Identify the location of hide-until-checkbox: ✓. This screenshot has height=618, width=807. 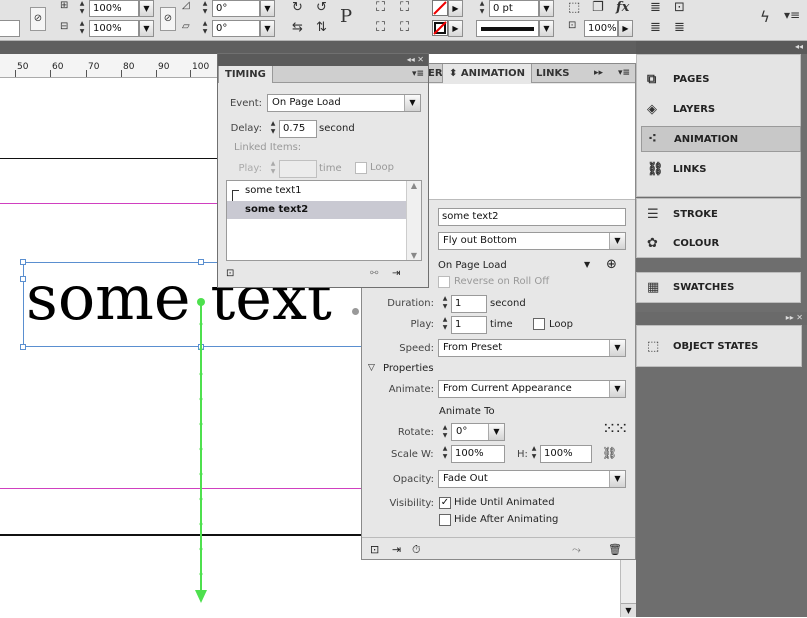
(445, 503).